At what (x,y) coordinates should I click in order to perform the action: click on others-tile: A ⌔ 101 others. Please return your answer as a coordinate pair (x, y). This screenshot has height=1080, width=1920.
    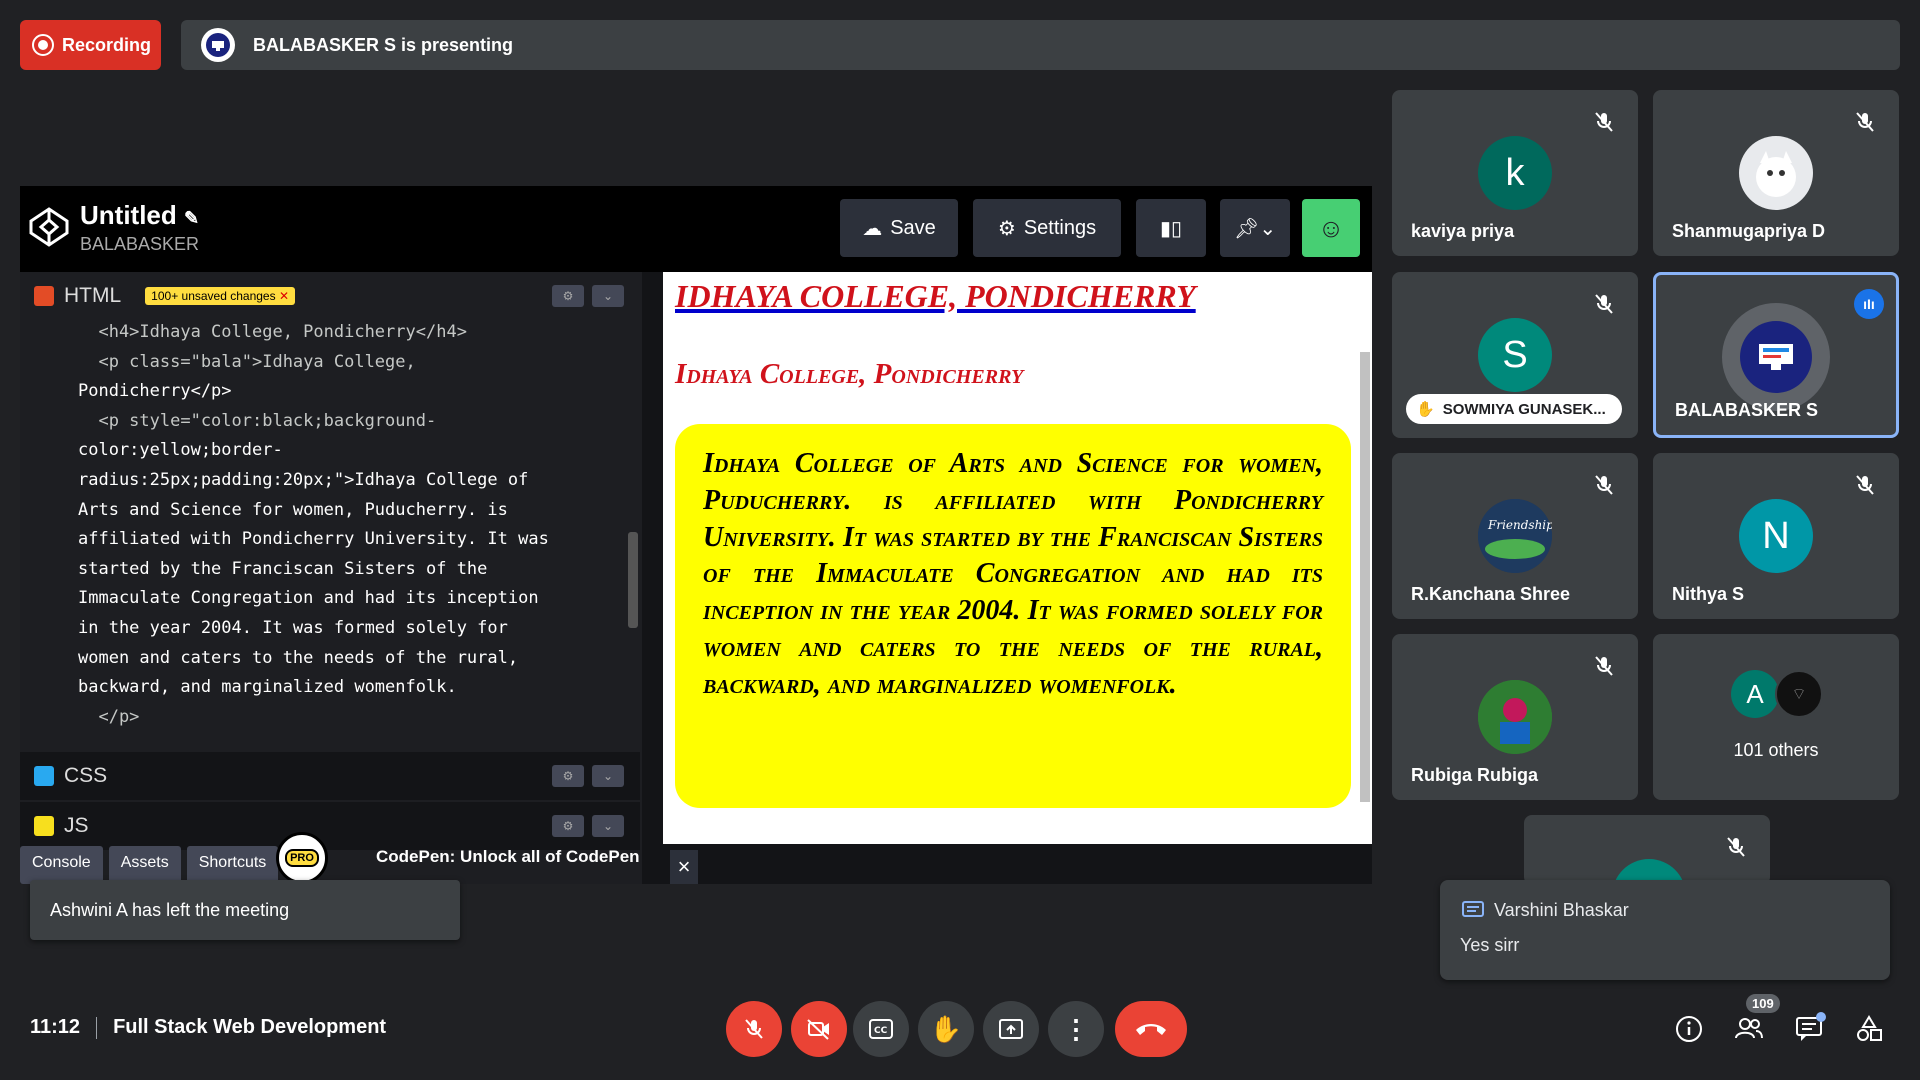
    Looking at the image, I should click on (1776, 717).